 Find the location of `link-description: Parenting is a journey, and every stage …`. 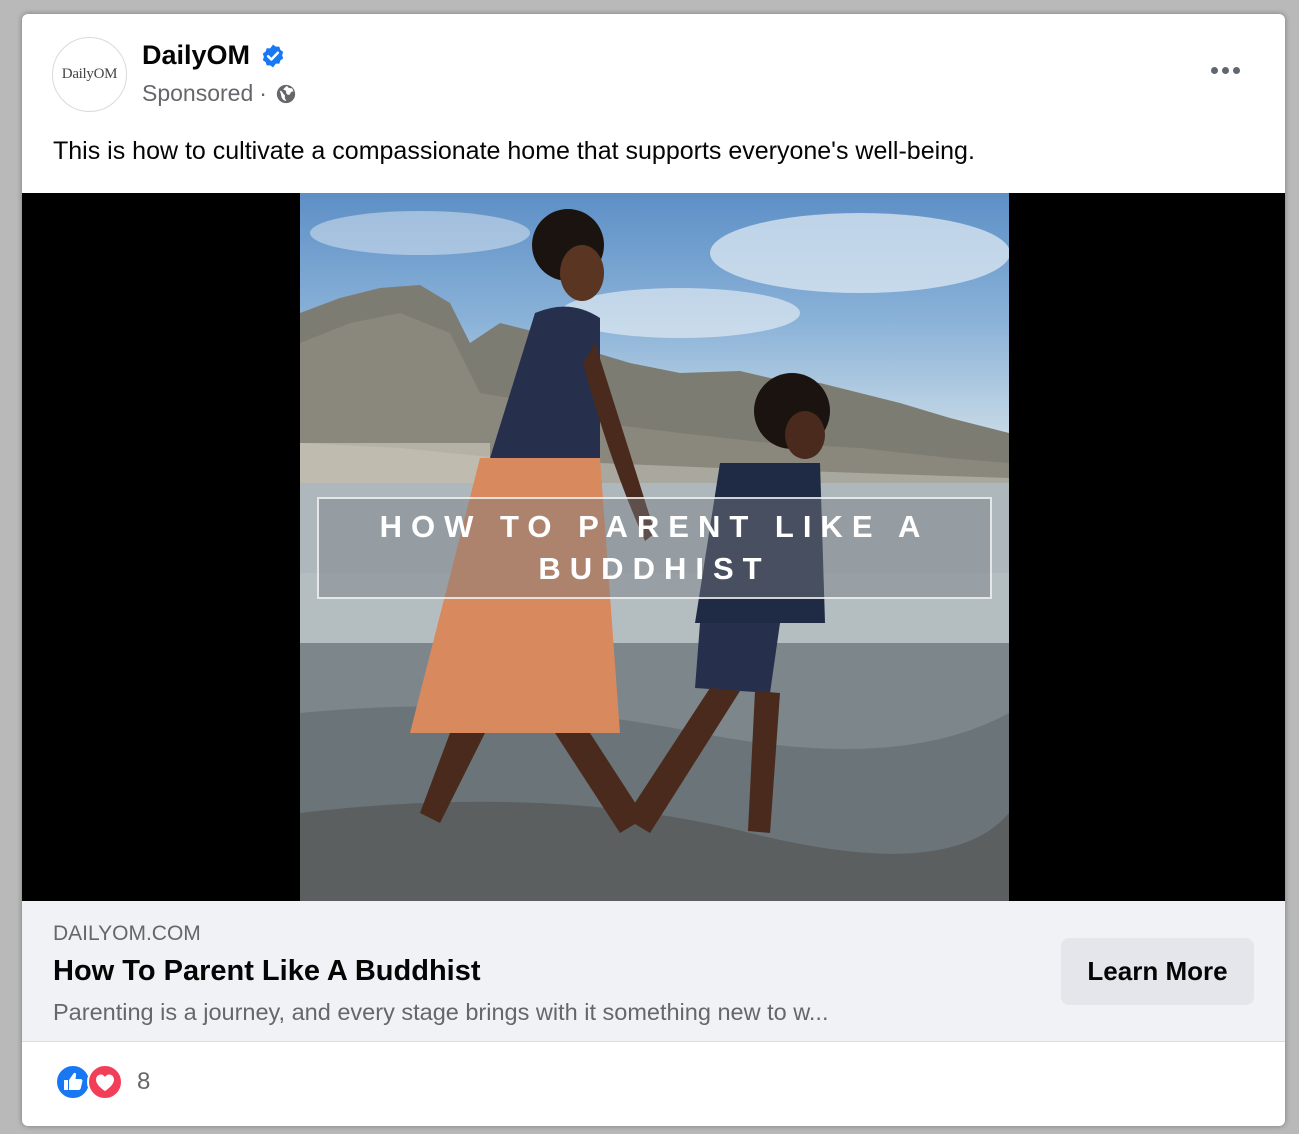

link-description: Parenting is a journey, and every stage … is located at coordinates (441, 1012).